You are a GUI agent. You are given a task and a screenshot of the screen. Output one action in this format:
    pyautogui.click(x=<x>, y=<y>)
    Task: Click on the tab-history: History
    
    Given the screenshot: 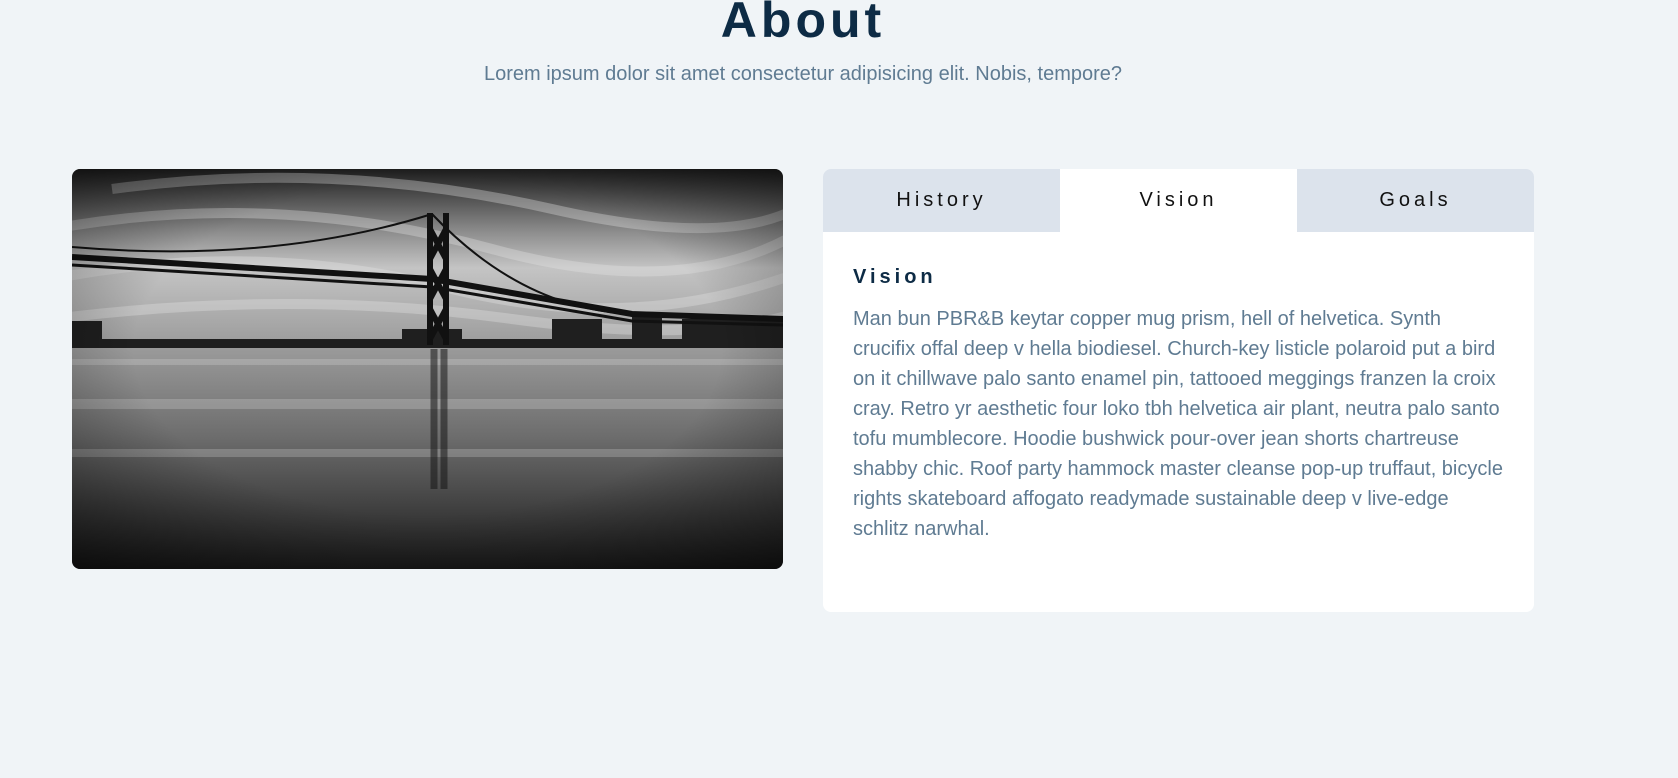 What is the action you would take?
    pyautogui.click(x=941, y=200)
    